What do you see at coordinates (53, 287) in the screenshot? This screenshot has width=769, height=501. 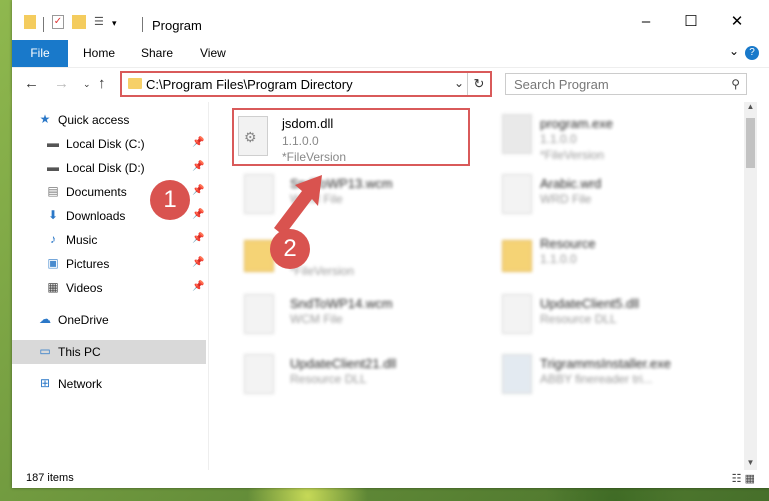 I see `videos-icon: ▦` at bounding box center [53, 287].